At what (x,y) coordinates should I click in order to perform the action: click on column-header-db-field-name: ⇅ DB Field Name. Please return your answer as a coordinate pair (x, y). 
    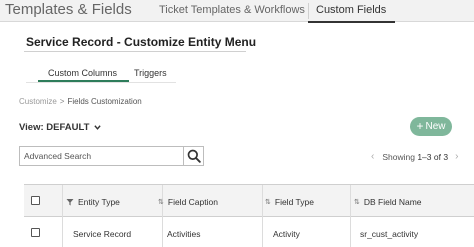
    Looking at the image, I should click on (388, 202).